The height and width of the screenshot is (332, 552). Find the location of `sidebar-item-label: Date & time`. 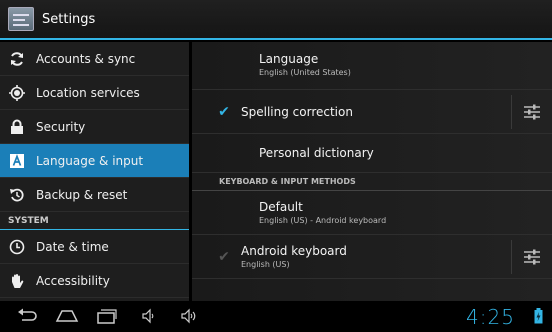

sidebar-item-label: Date & time is located at coordinates (72, 246).